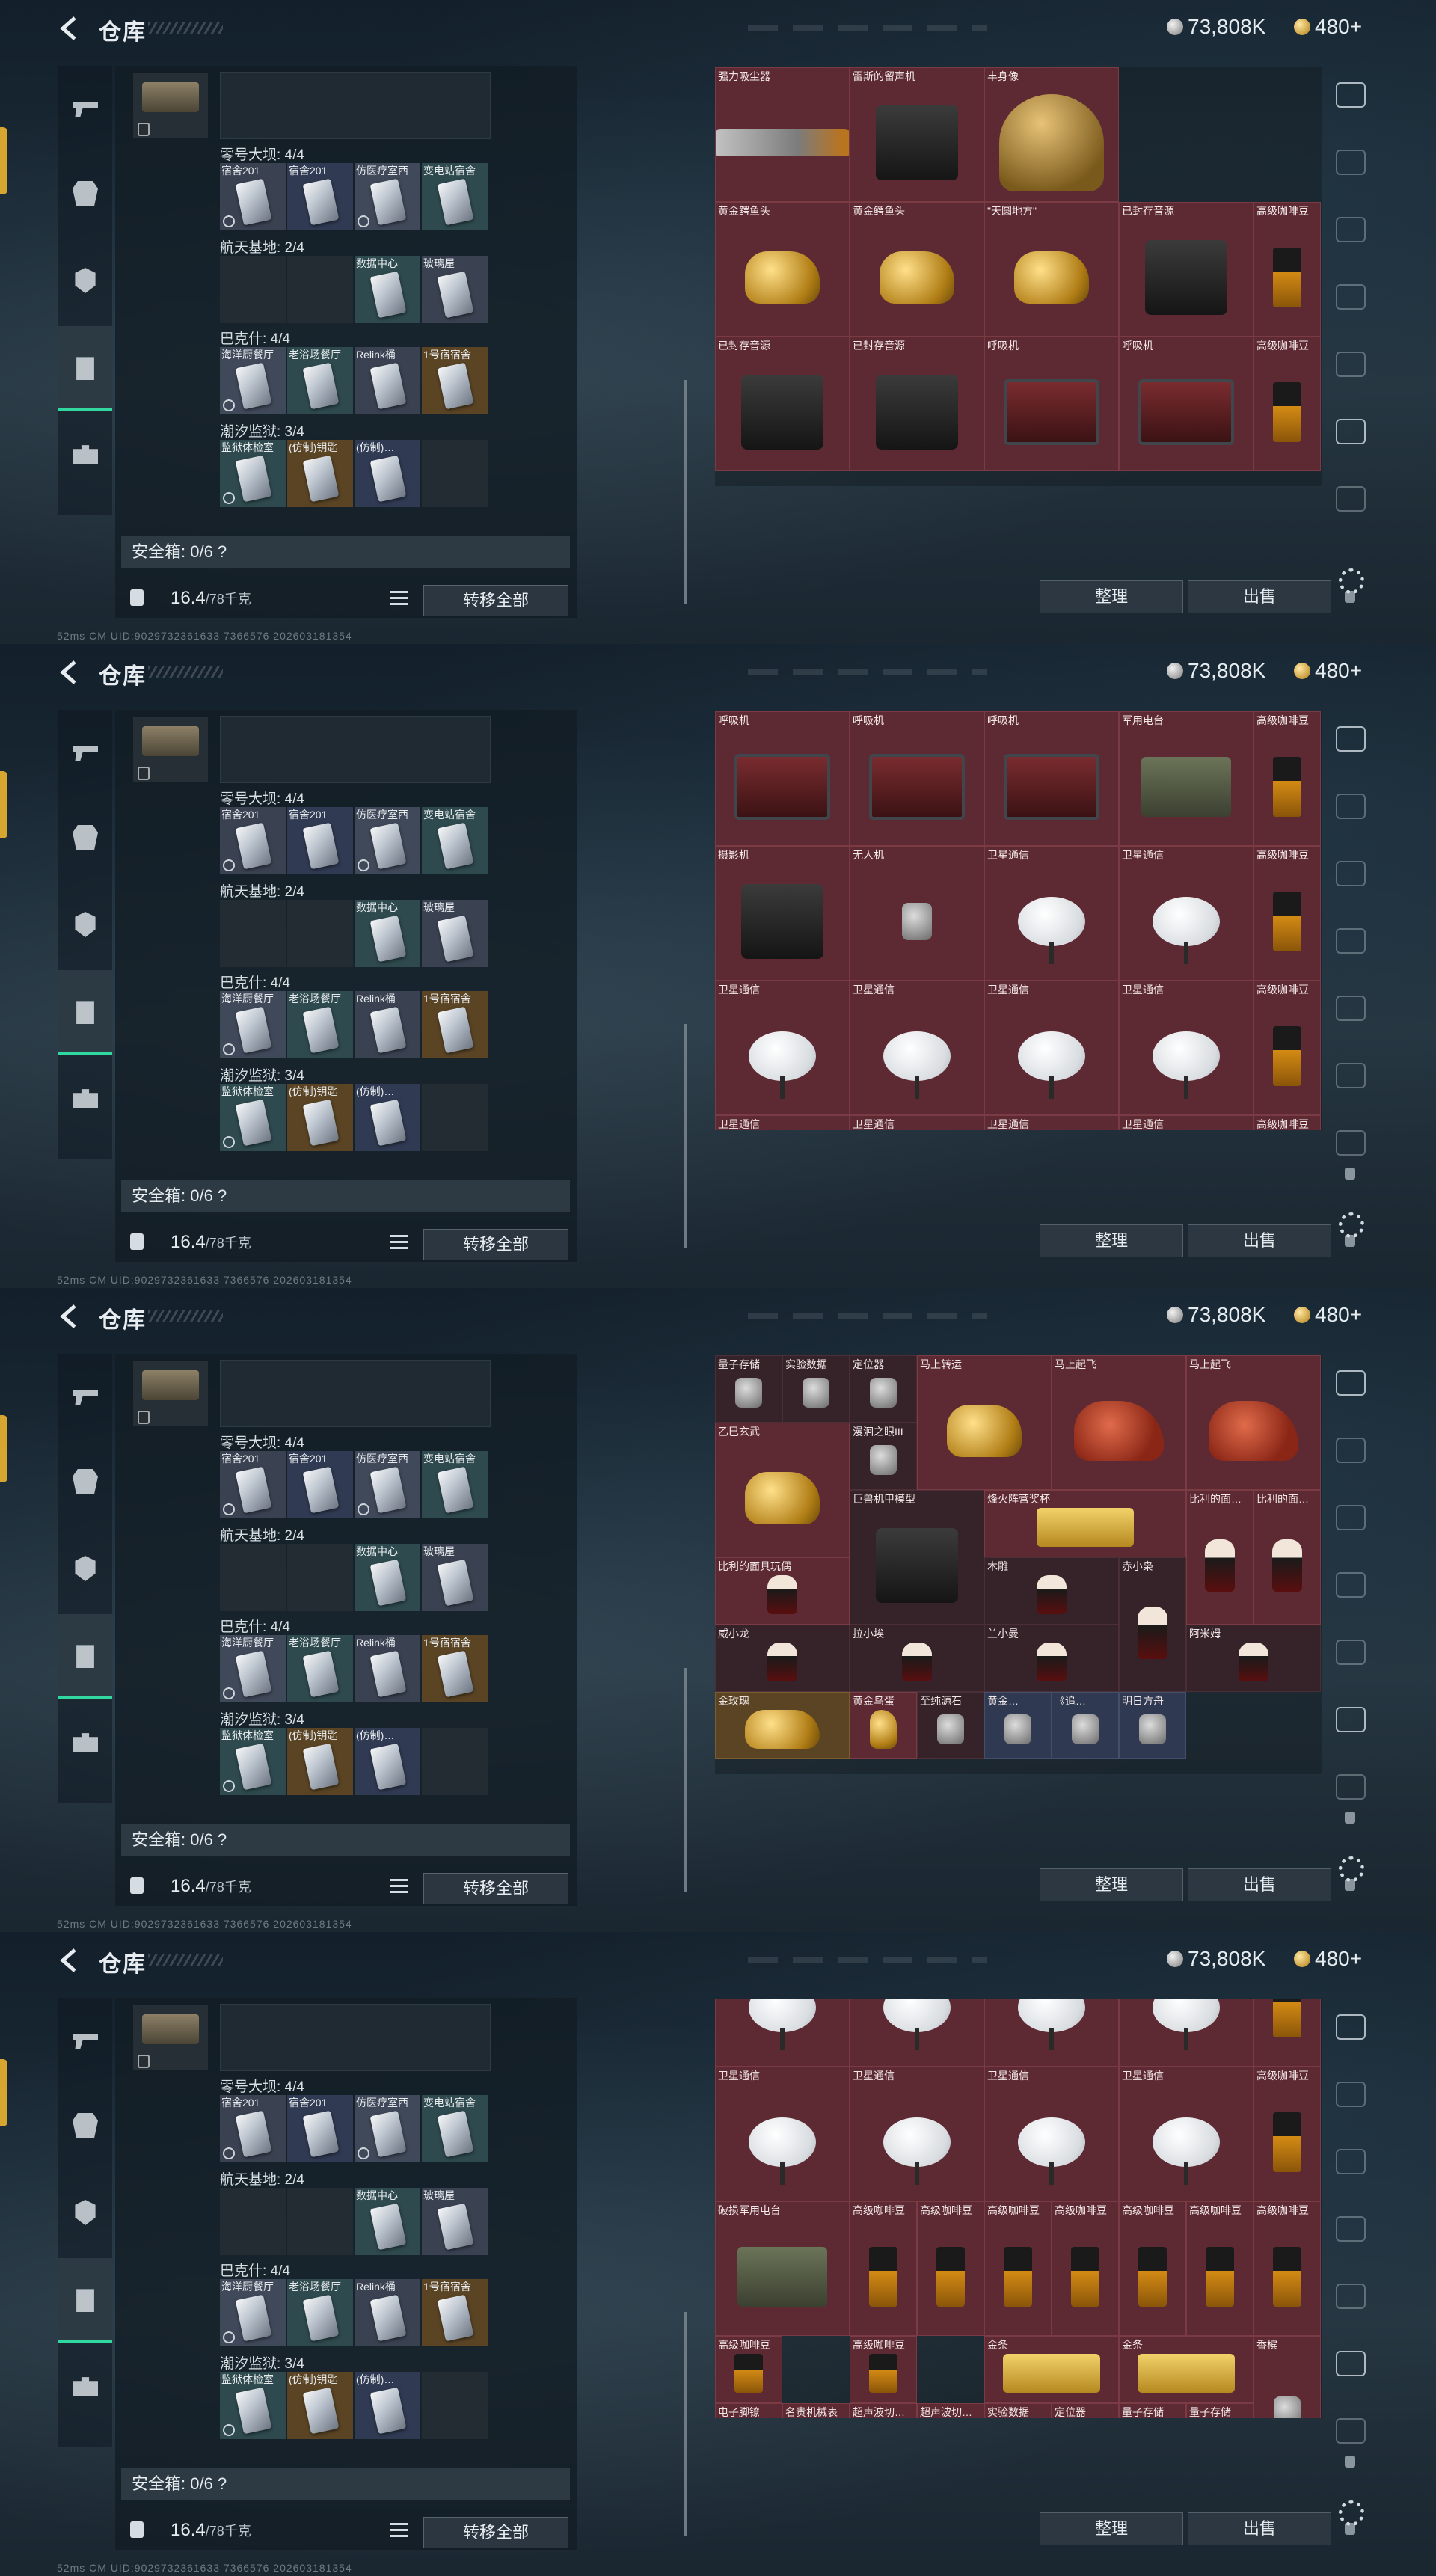 Image resolution: width=1436 pixels, height=2576 pixels. Describe the element at coordinates (1152, 1725) in the screenshot. I see `warehouse-item: 明日方舟` at that location.